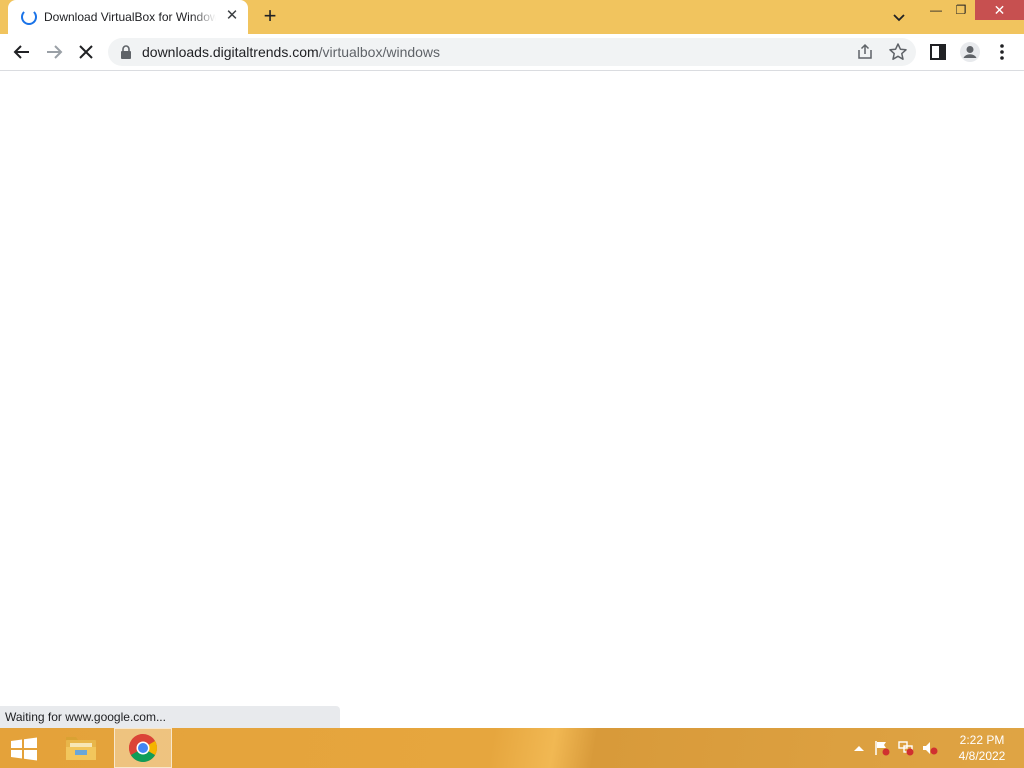 The width and height of the screenshot is (1024, 768). Describe the element at coordinates (865, 52) in the screenshot. I see `share-icon` at that location.